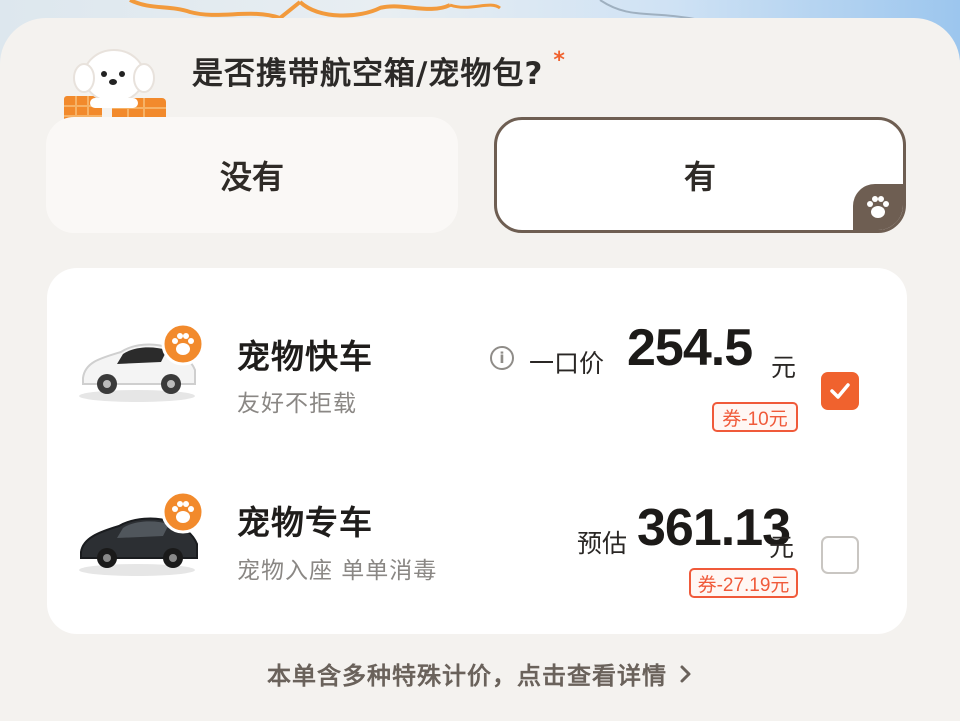 This screenshot has height=721, width=960. What do you see at coordinates (714, 528) in the screenshot?
I see `option-price: 361.13` at bounding box center [714, 528].